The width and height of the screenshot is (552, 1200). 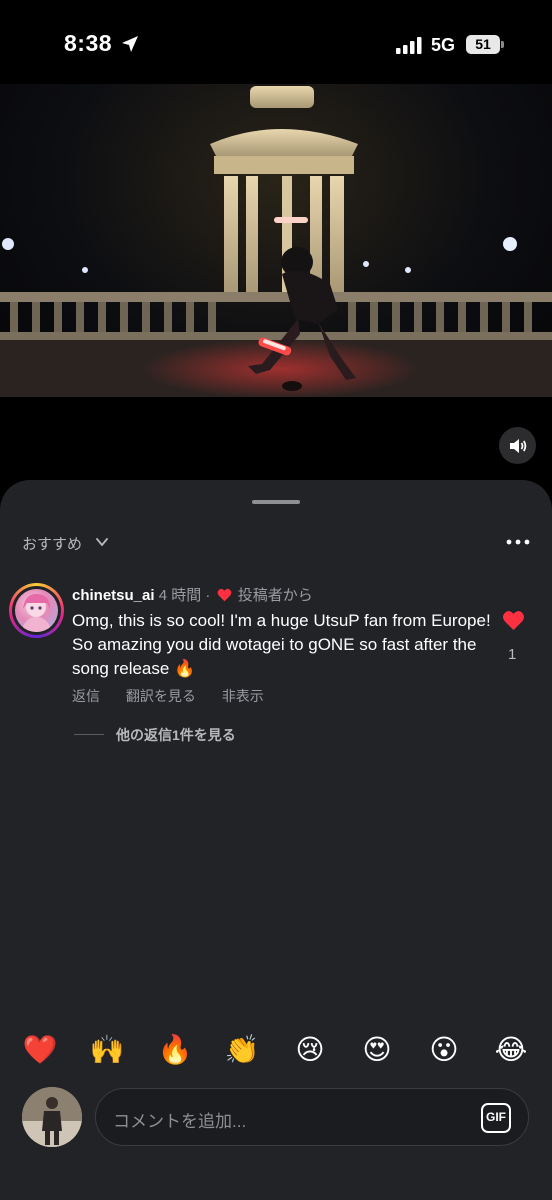 What do you see at coordinates (52, 1117) in the screenshot?
I see `my-avatar` at bounding box center [52, 1117].